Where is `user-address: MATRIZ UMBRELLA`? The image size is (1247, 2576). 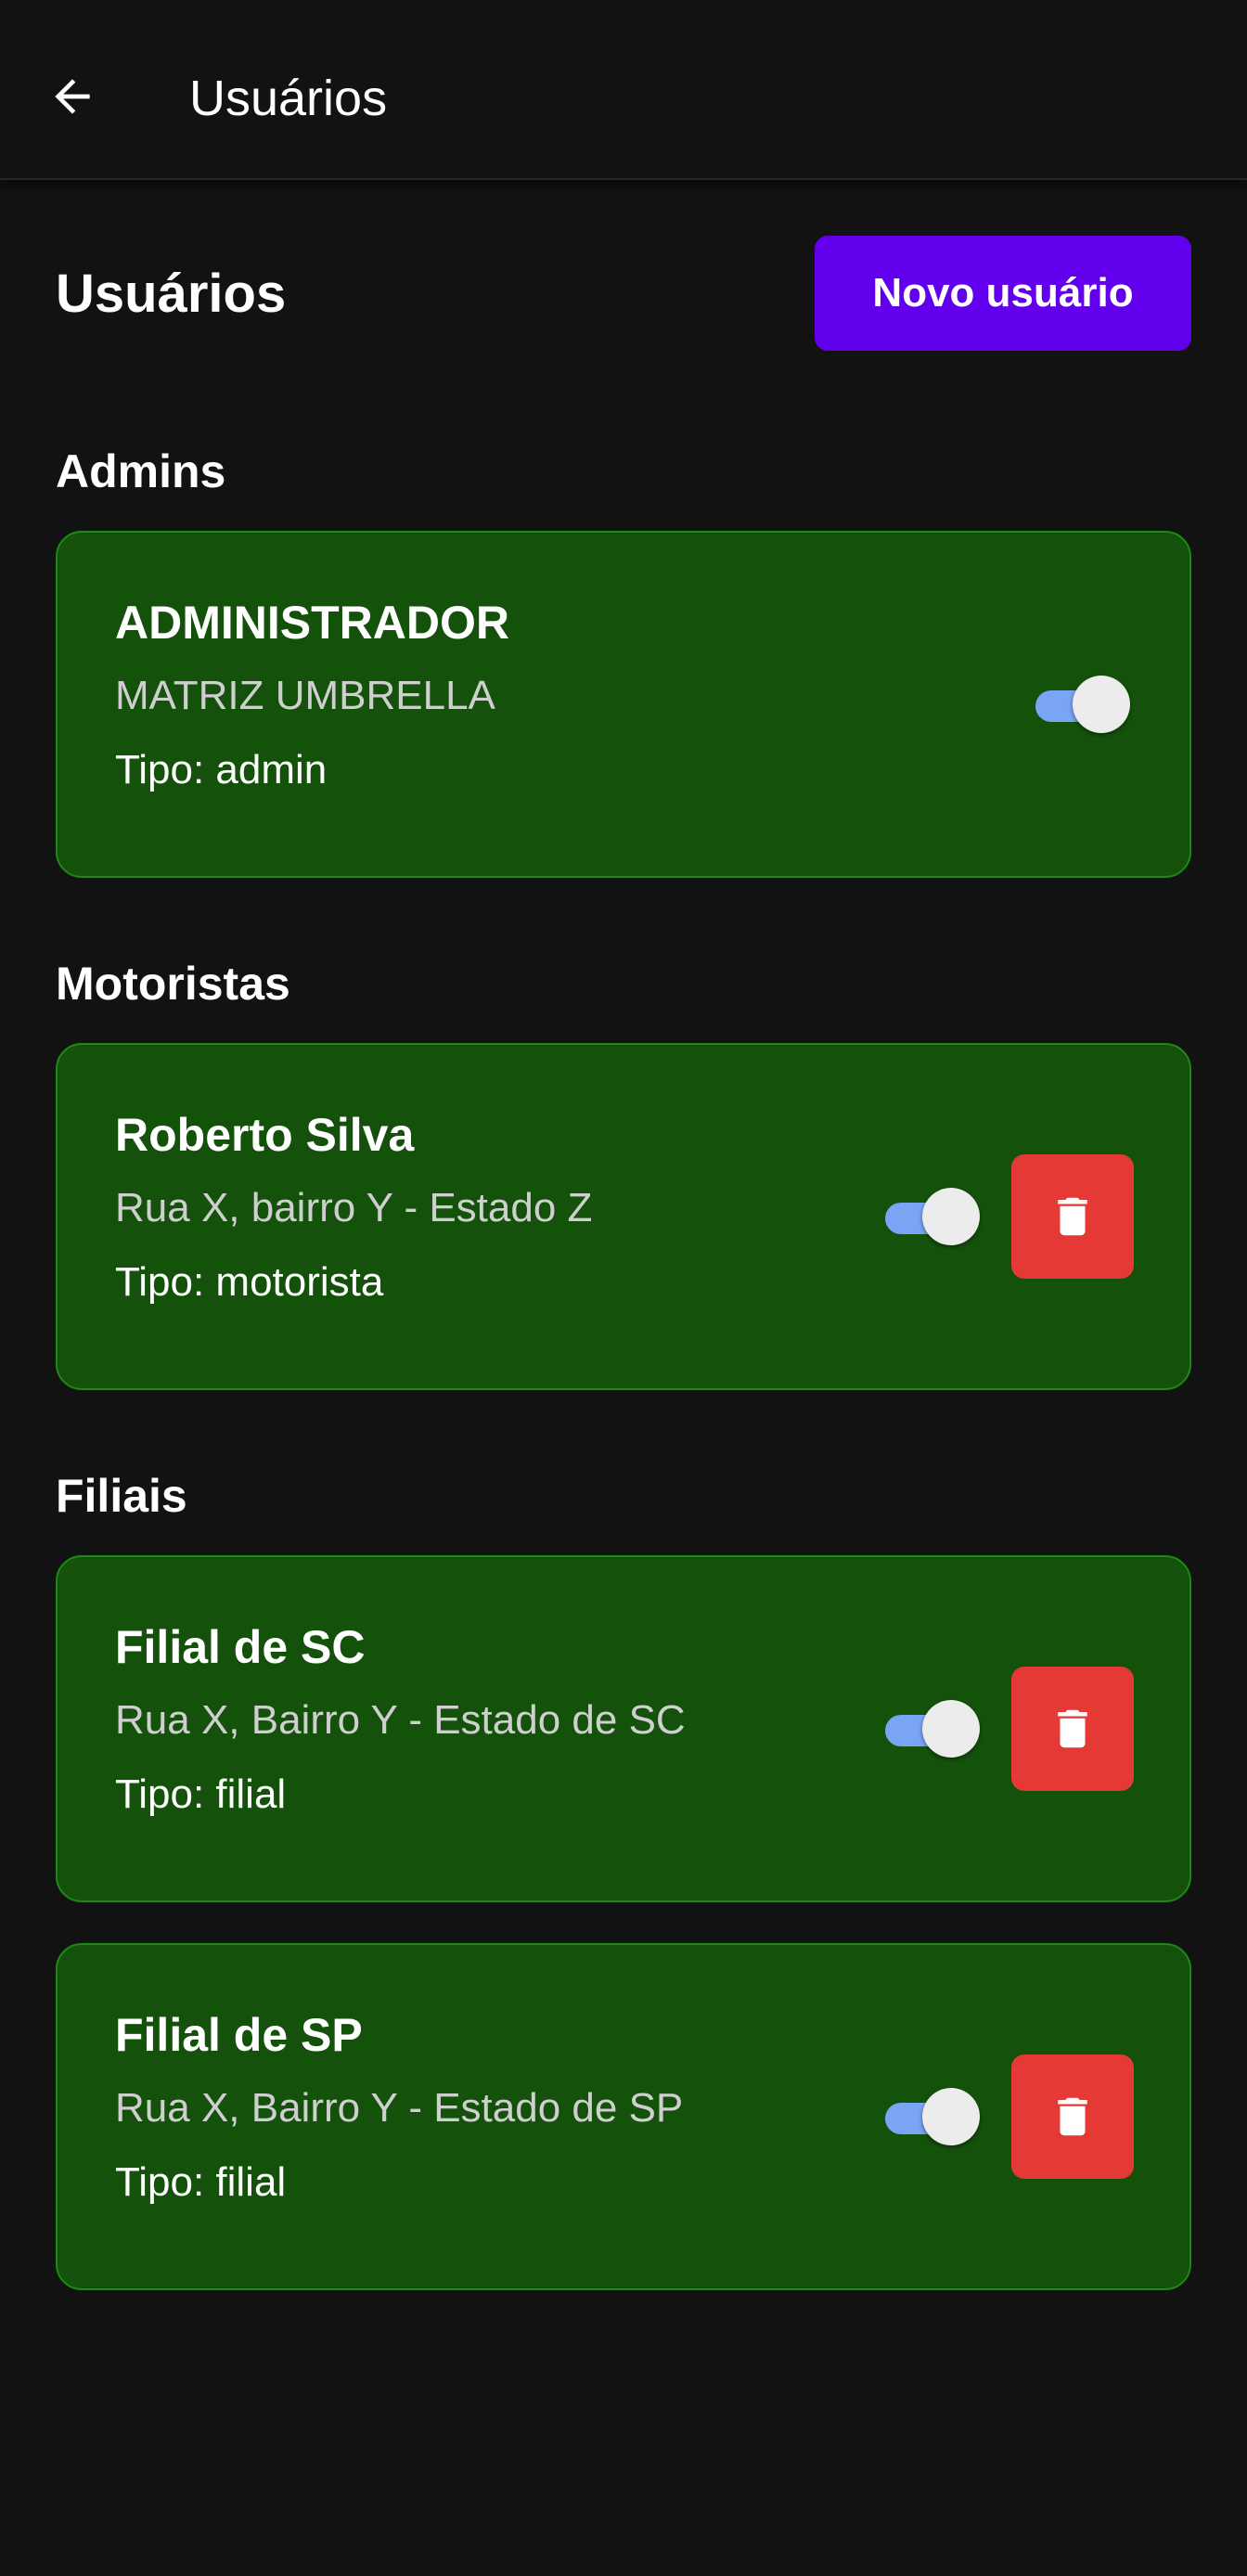
user-address: MATRIZ UMBRELLA is located at coordinates (305, 695).